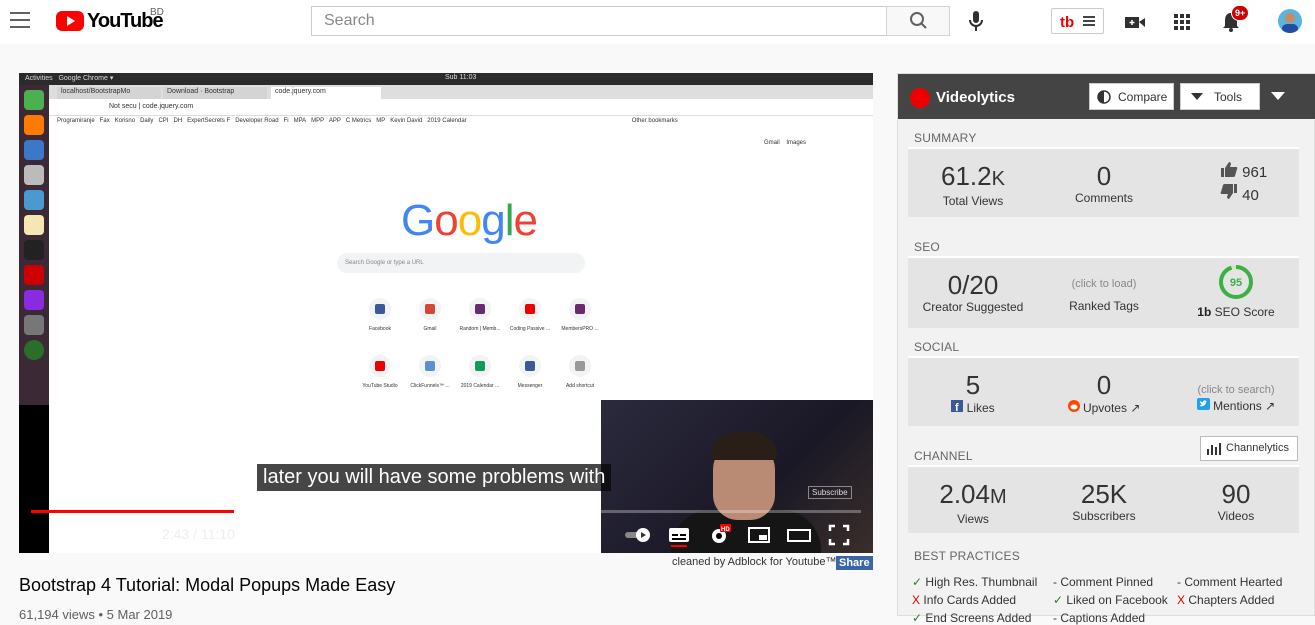  What do you see at coordinates (1103, 198) in the screenshot?
I see `comments-label: Comments` at bounding box center [1103, 198].